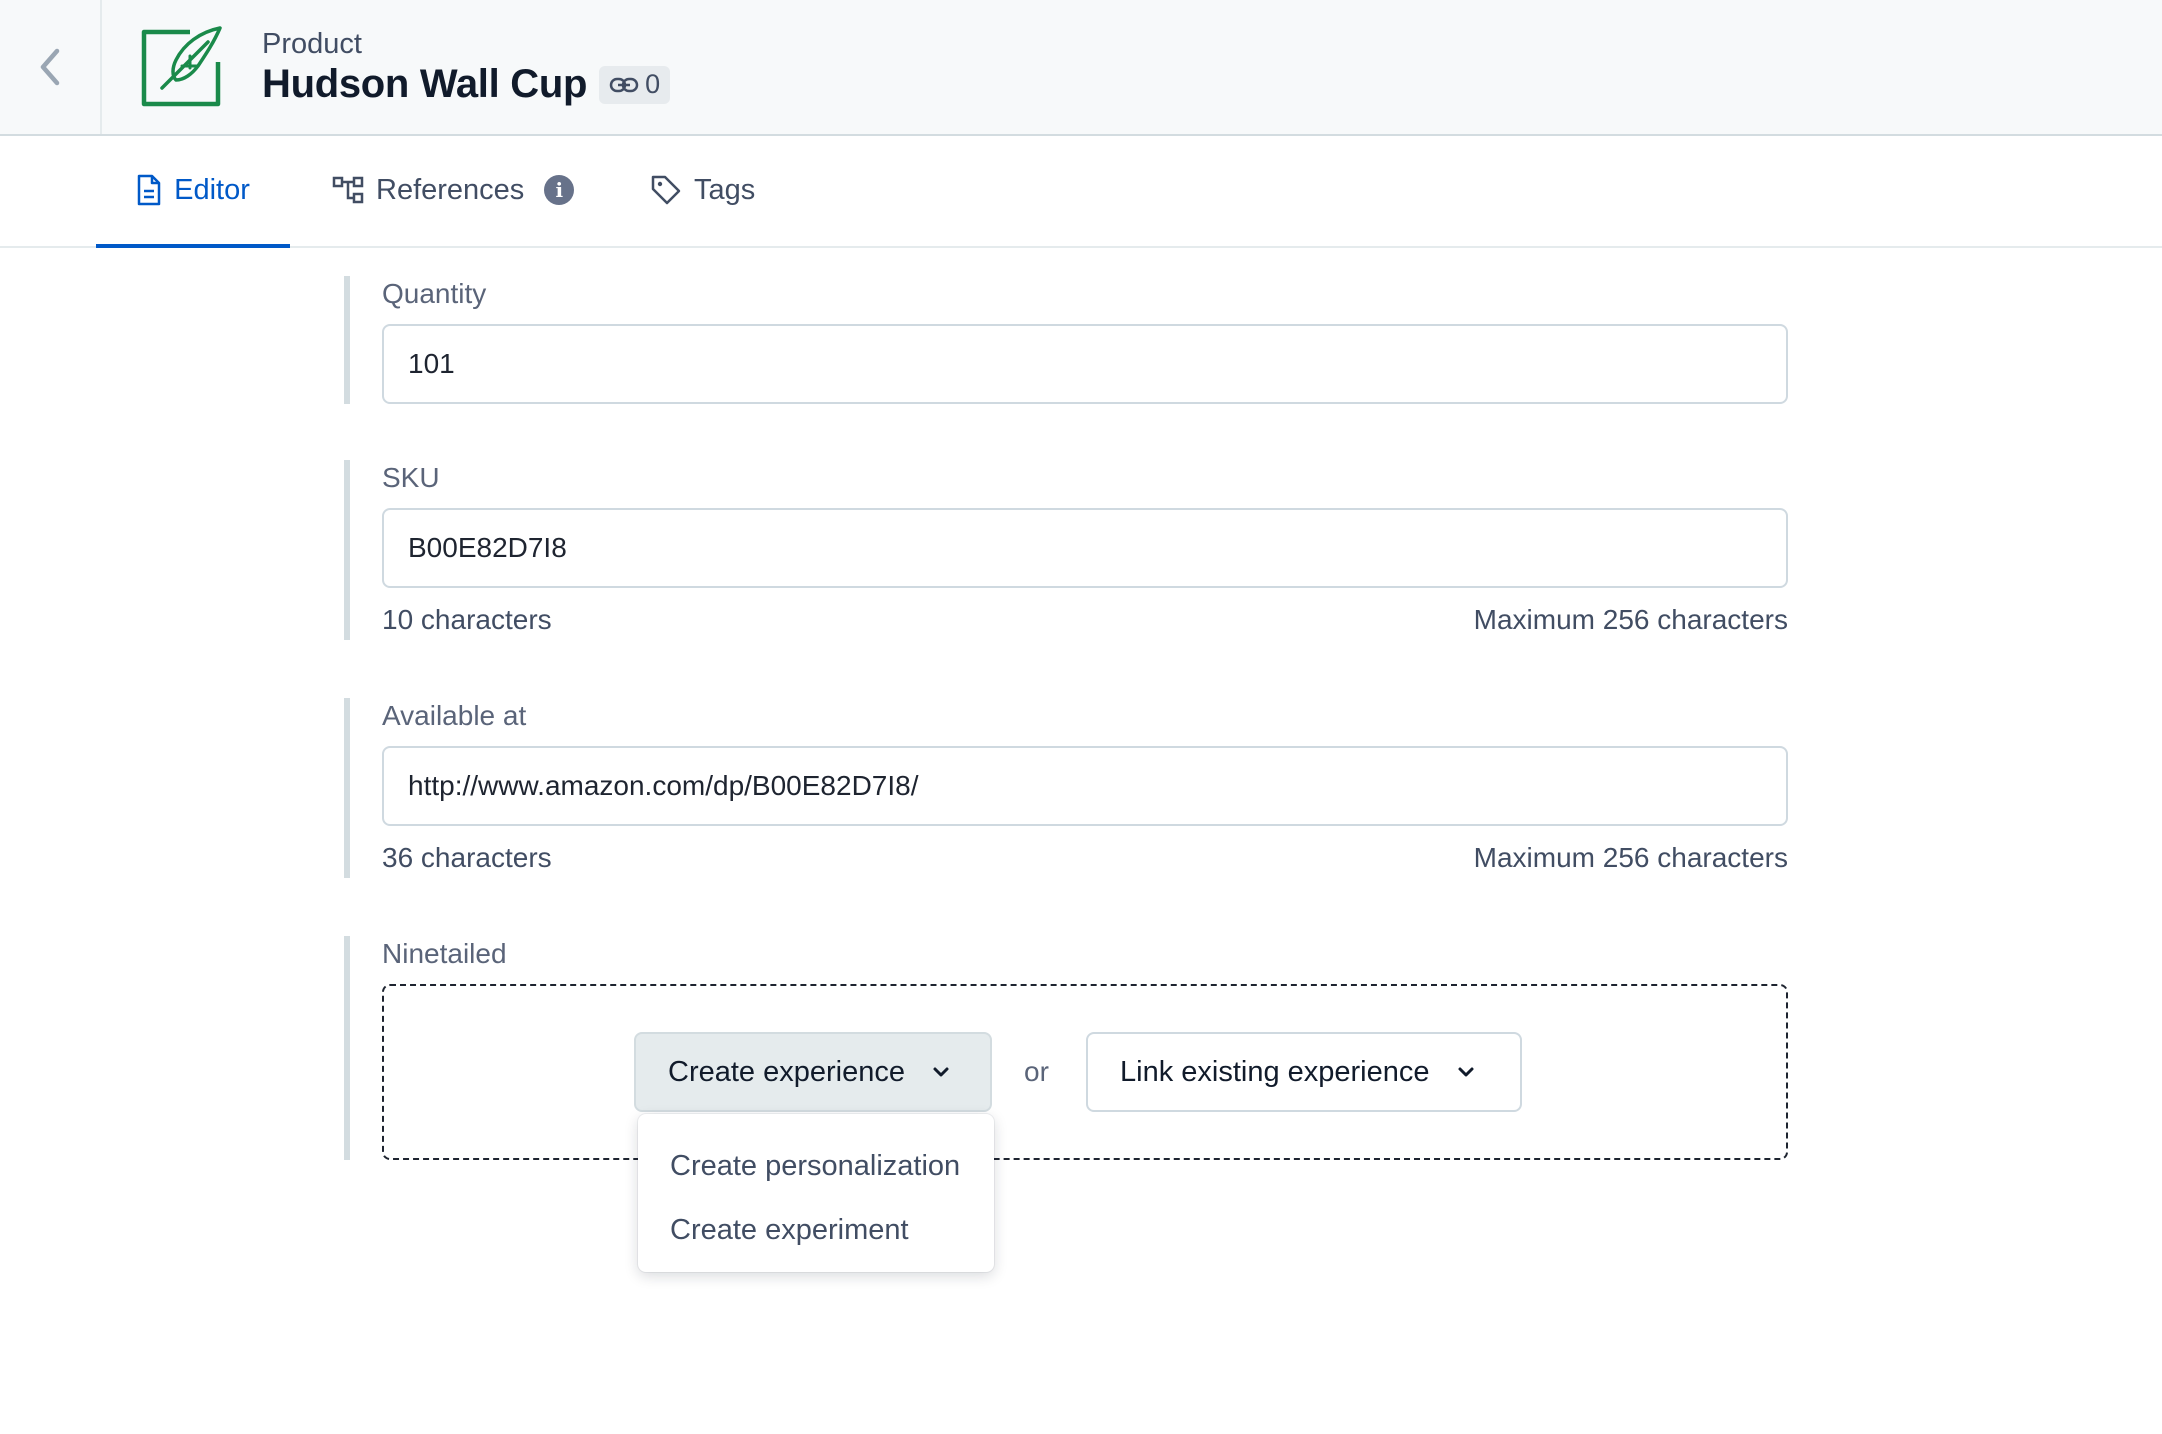 The width and height of the screenshot is (2162, 1434). I want to click on entry-tabs: Editor References i Tags, so click(1081, 191).